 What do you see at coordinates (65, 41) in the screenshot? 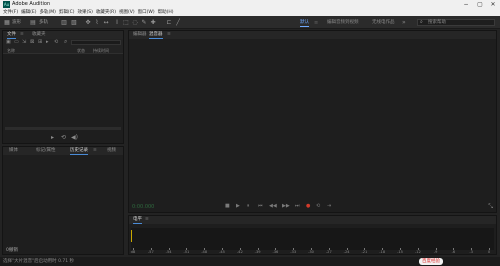
I see `files-search-icon: ⌕` at bounding box center [65, 41].